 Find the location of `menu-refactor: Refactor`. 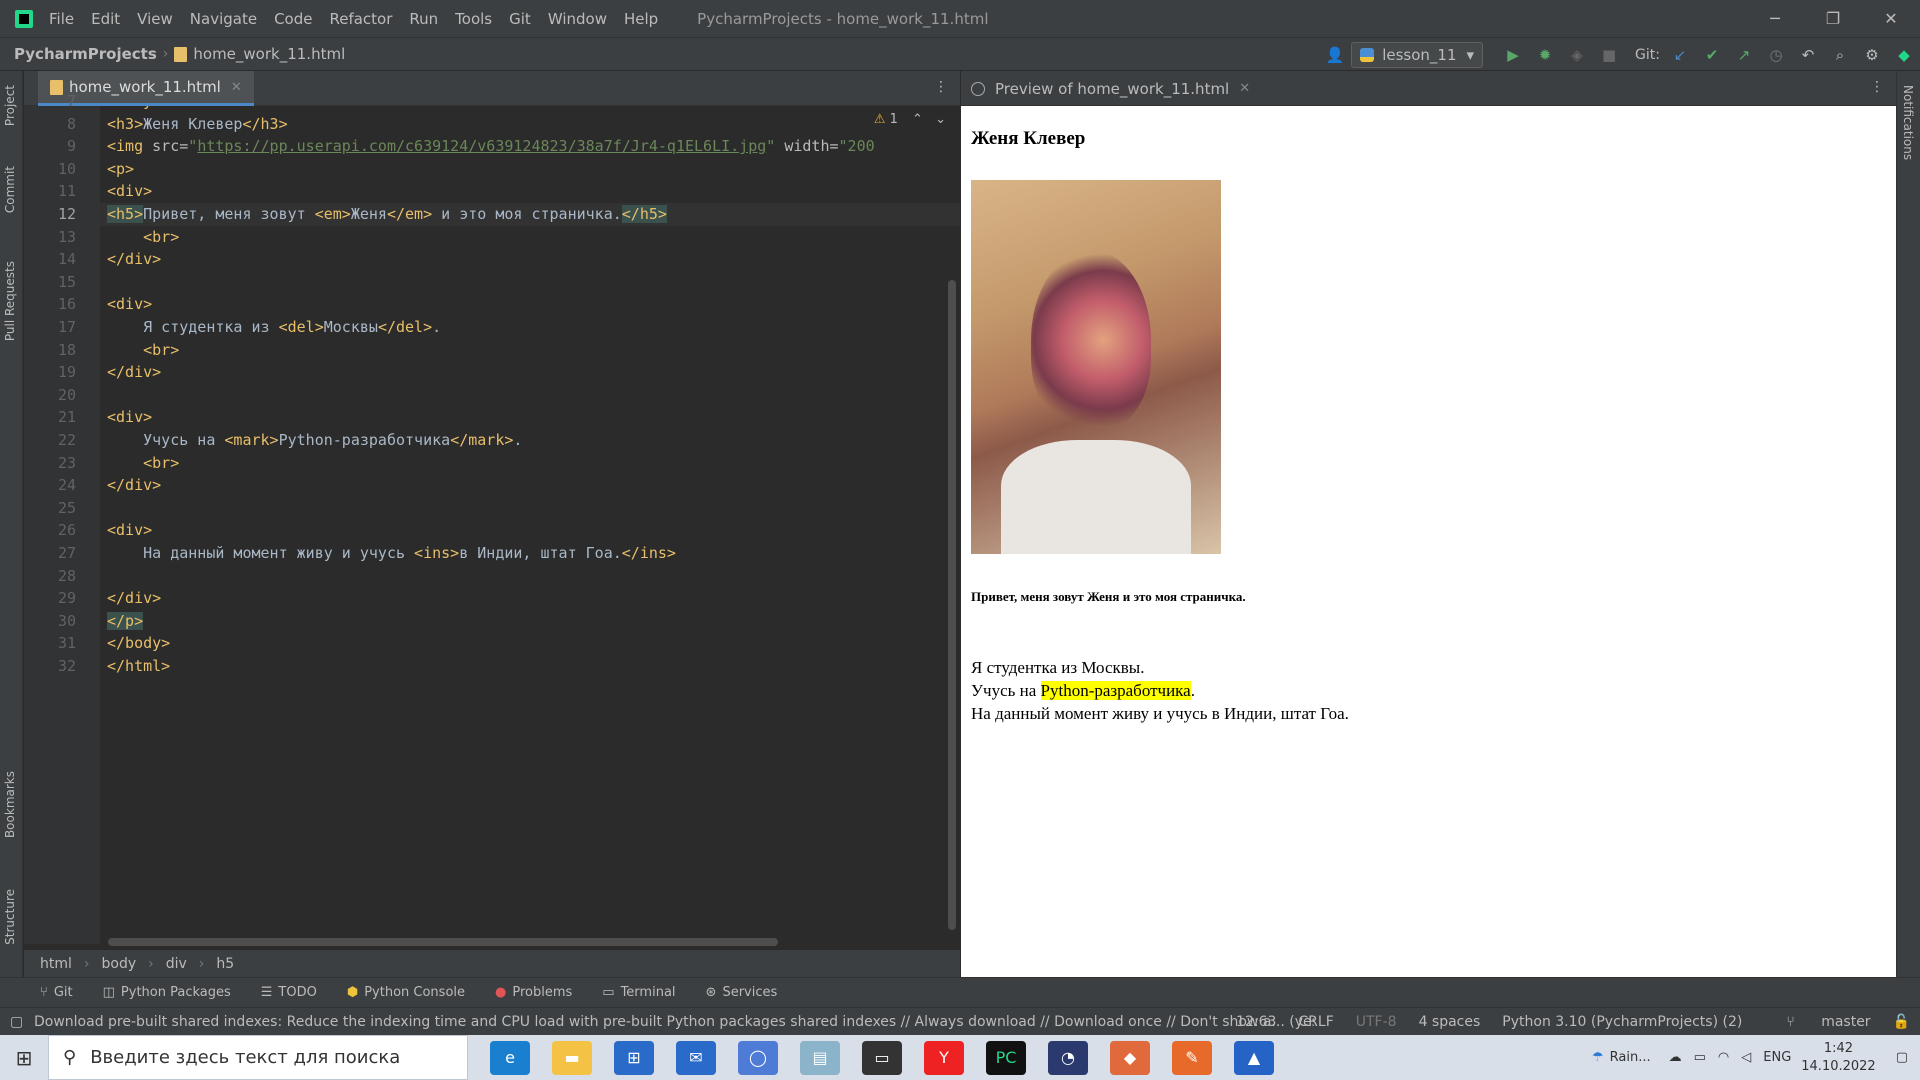

menu-refactor: Refactor is located at coordinates (360, 19).